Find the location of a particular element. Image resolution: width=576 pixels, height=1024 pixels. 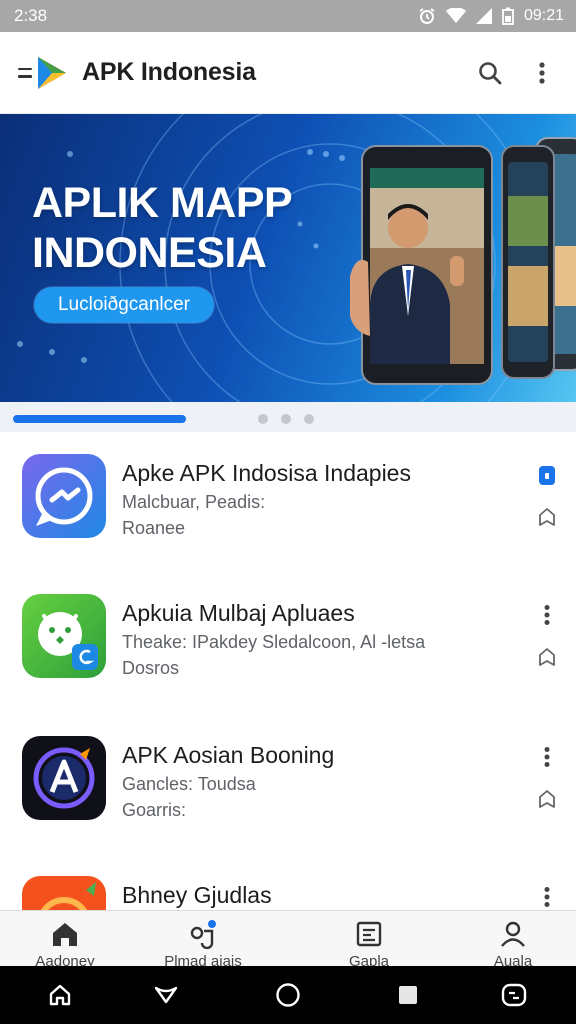

status-time: 2:38 is located at coordinates (31, 15).